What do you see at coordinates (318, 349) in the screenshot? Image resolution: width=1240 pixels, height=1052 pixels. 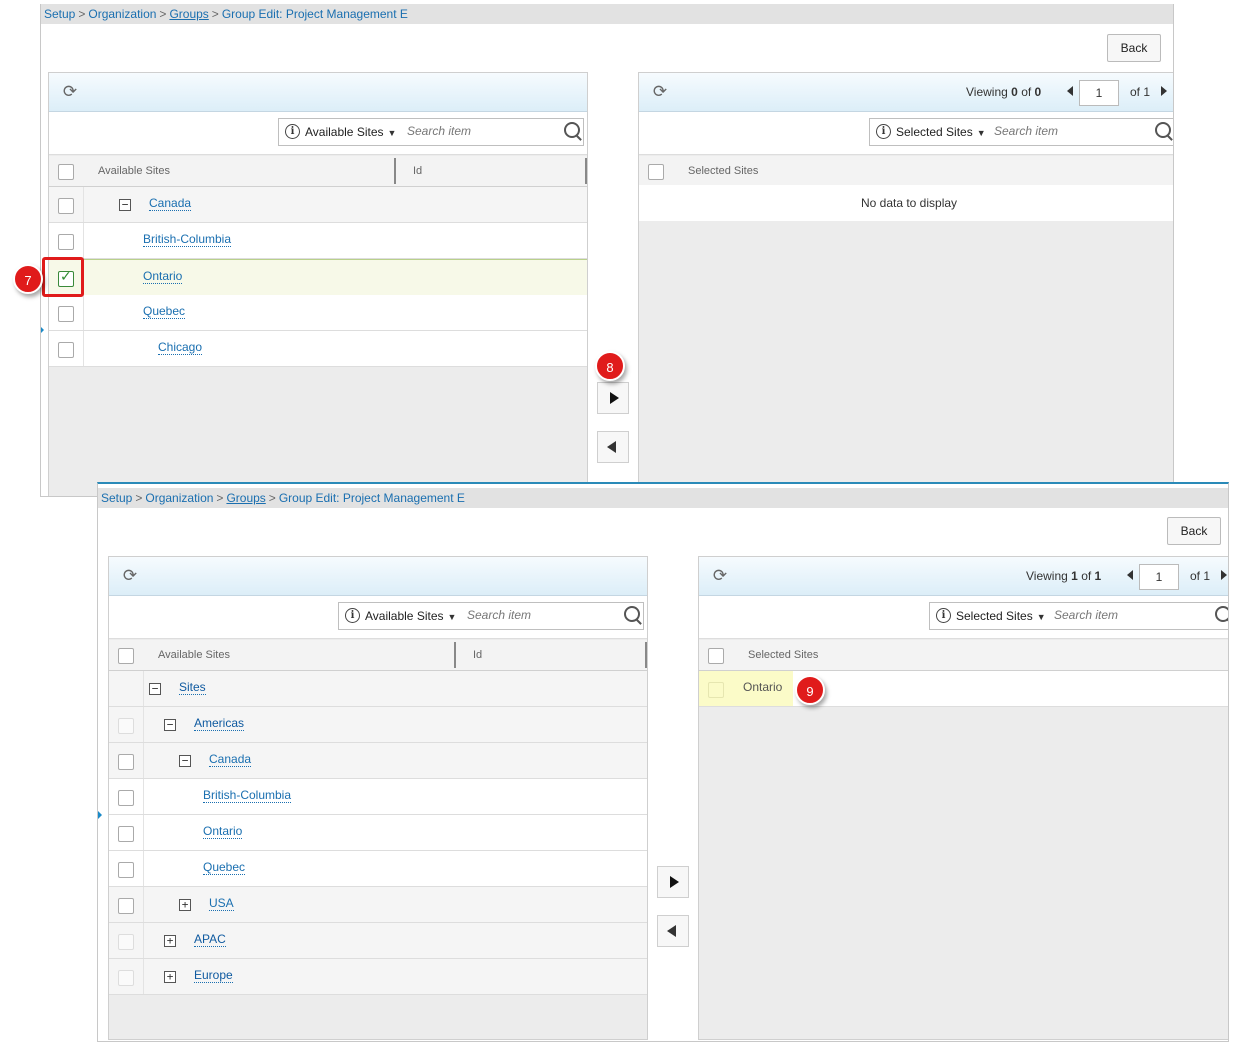 I see `tree-row-chicago: Chicago` at bounding box center [318, 349].